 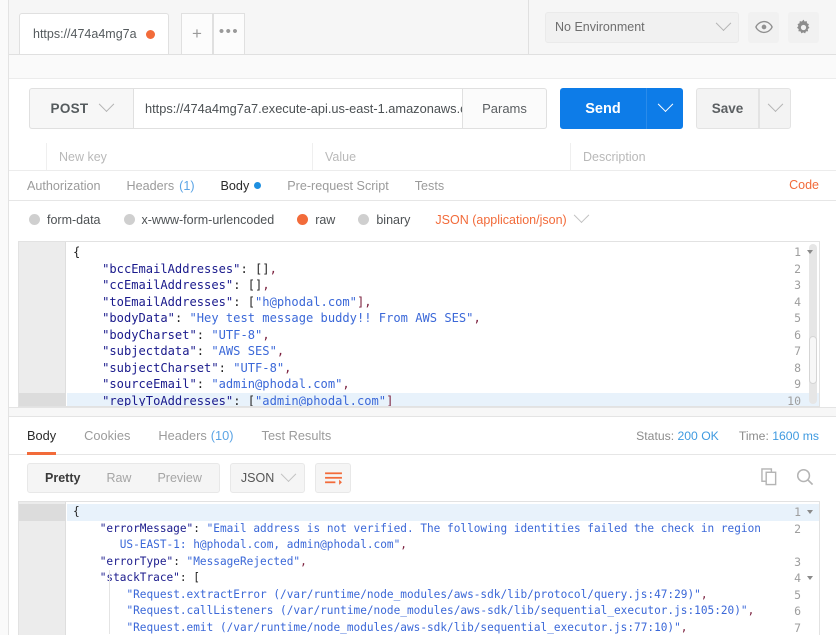 What do you see at coordinates (62, 478) in the screenshot?
I see `view-mode-pretty: Pretty` at bounding box center [62, 478].